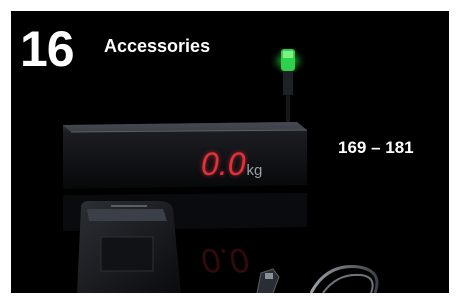 This screenshot has height=304, width=460. Describe the element at coordinates (254, 170) in the screenshot. I see `display-unit: kg` at that location.